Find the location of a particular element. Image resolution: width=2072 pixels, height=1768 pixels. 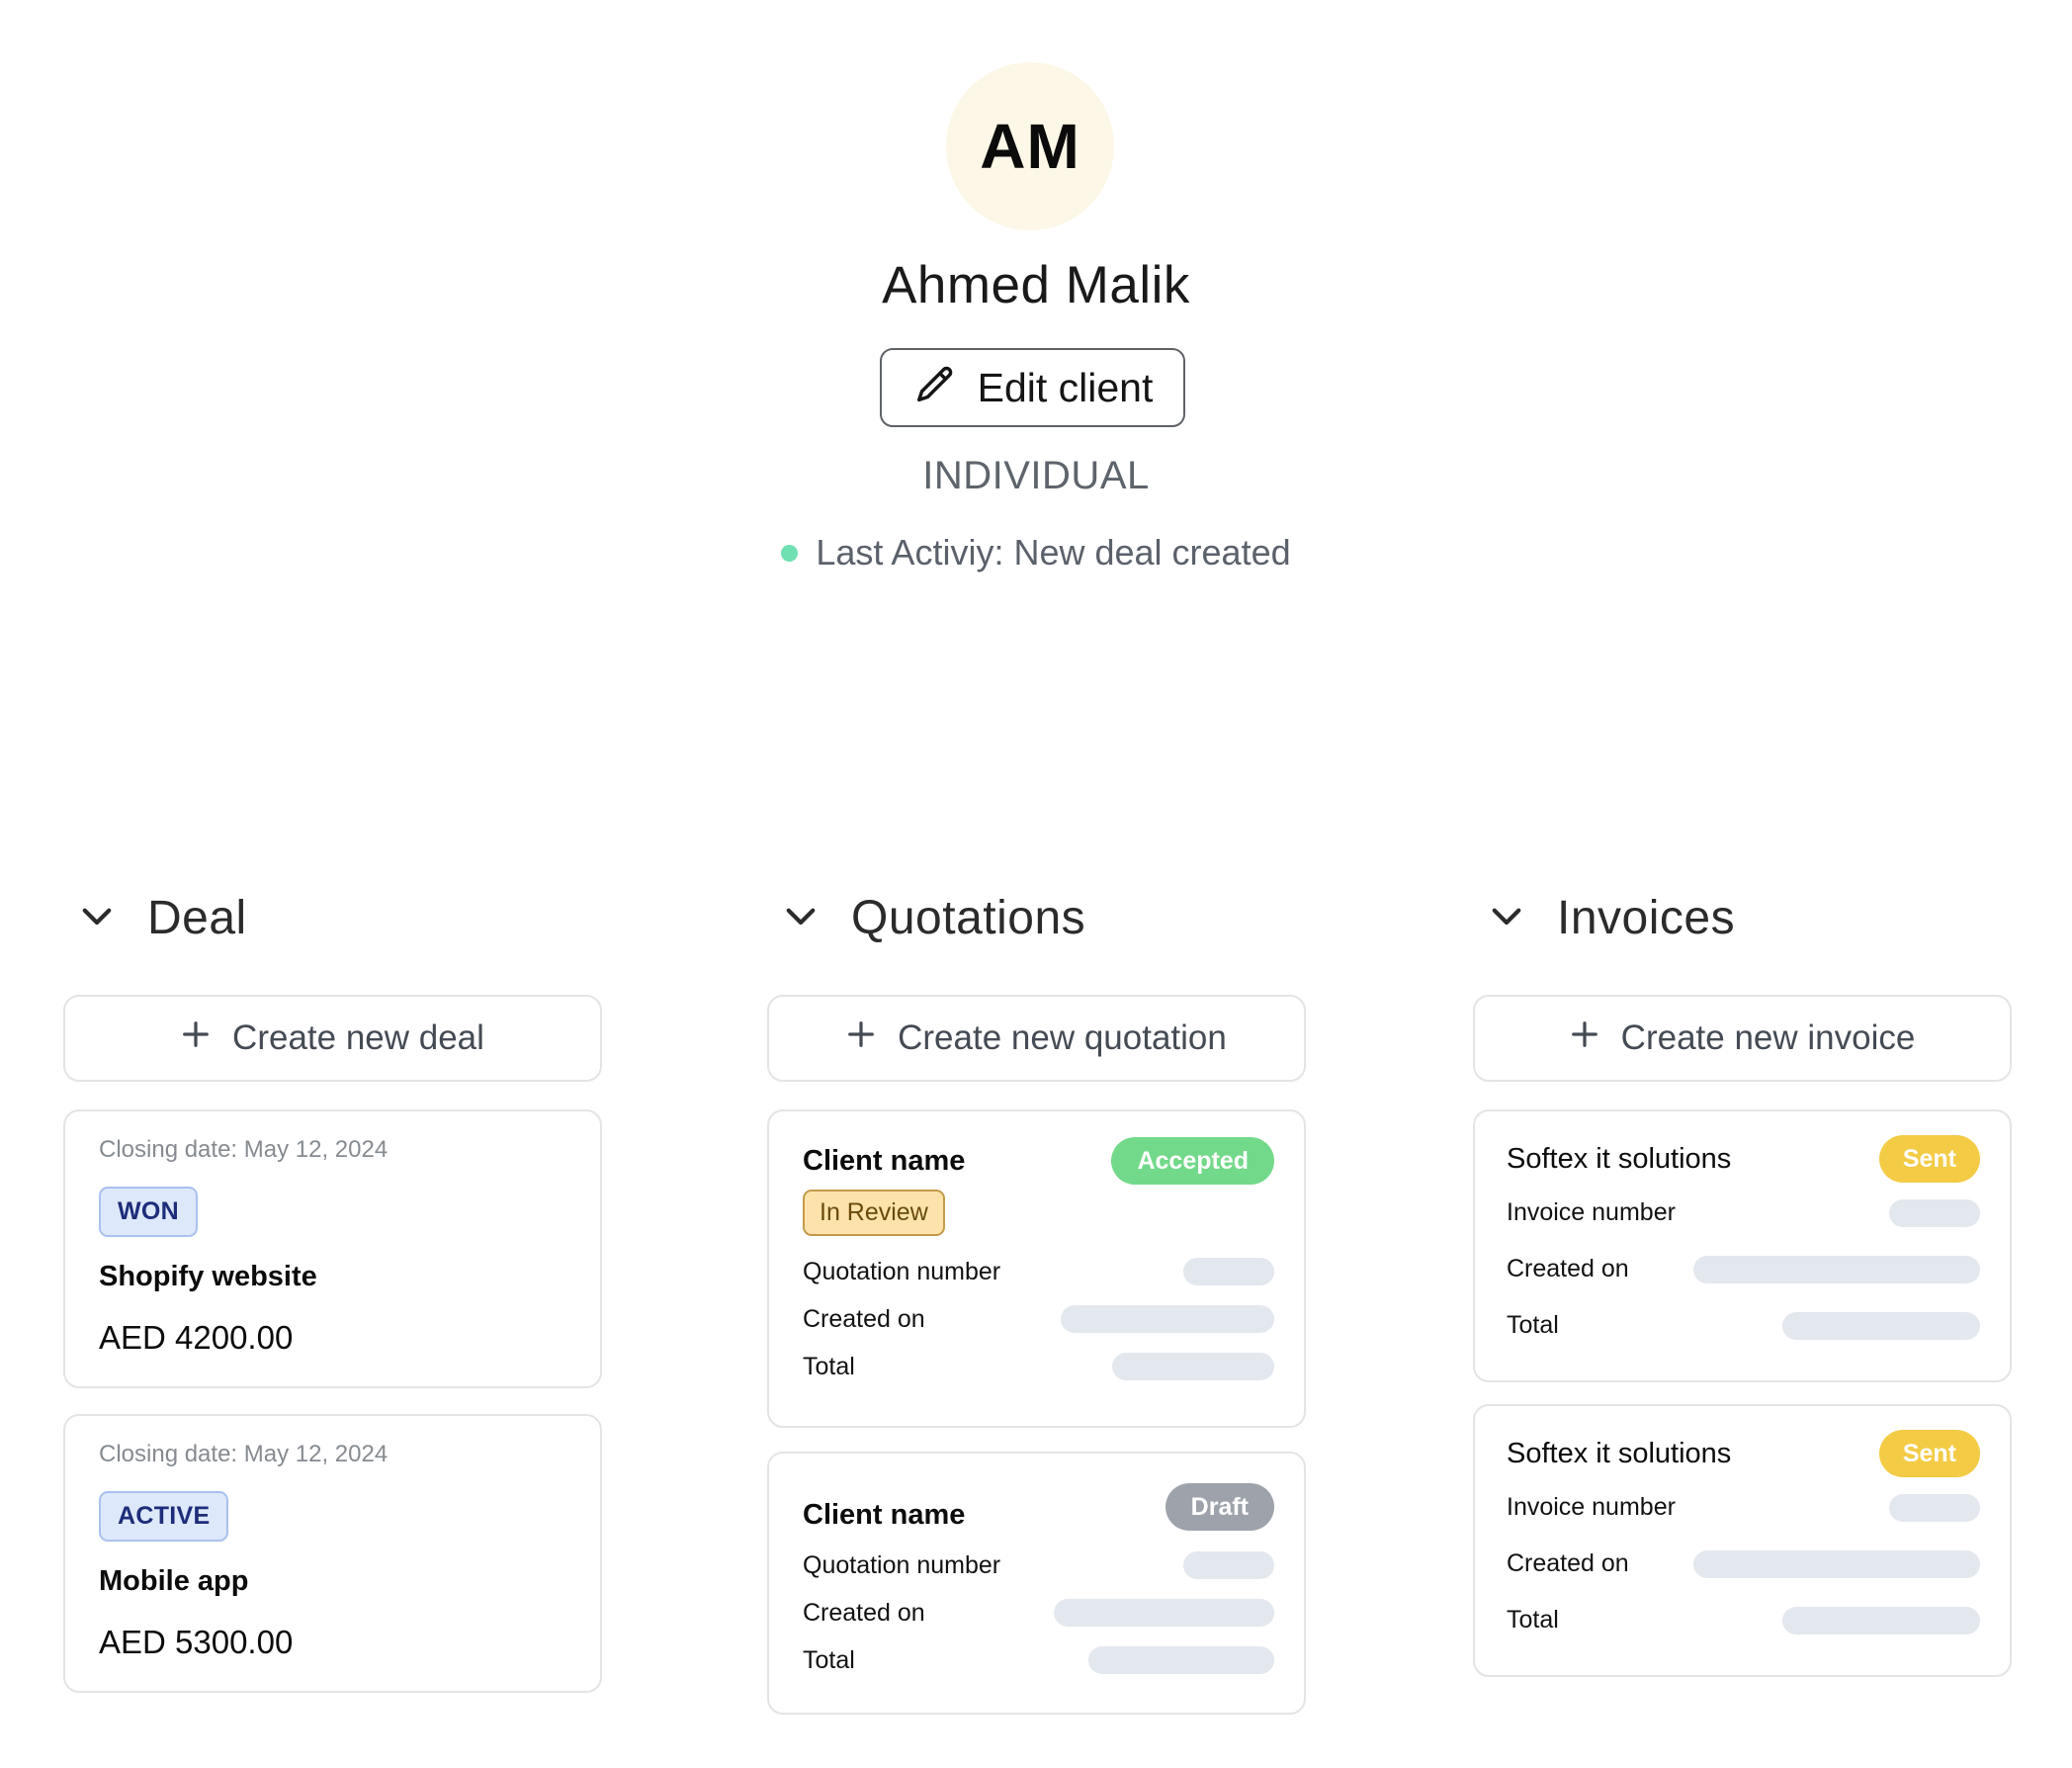

deal-name: Mobile app is located at coordinates (174, 1581).